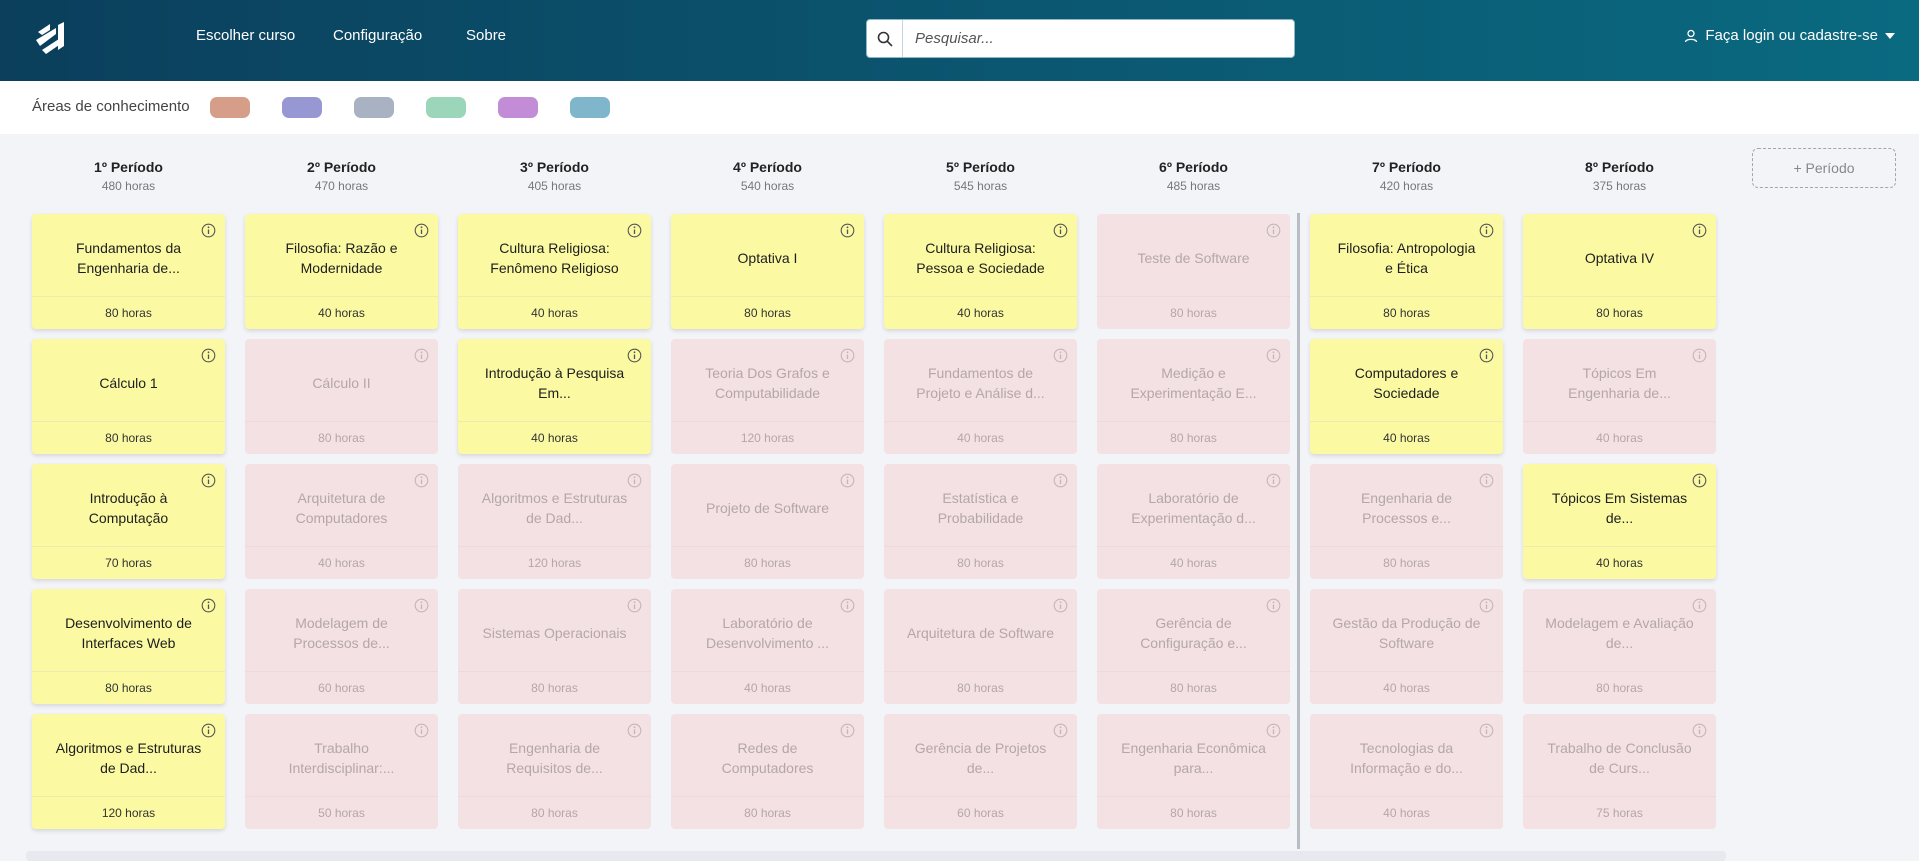 The width and height of the screenshot is (1919, 861). What do you see at coordinates (1824, 168) in the screenshot?
I see `add-period-button: + Período` at bounding box center [1824, 168].